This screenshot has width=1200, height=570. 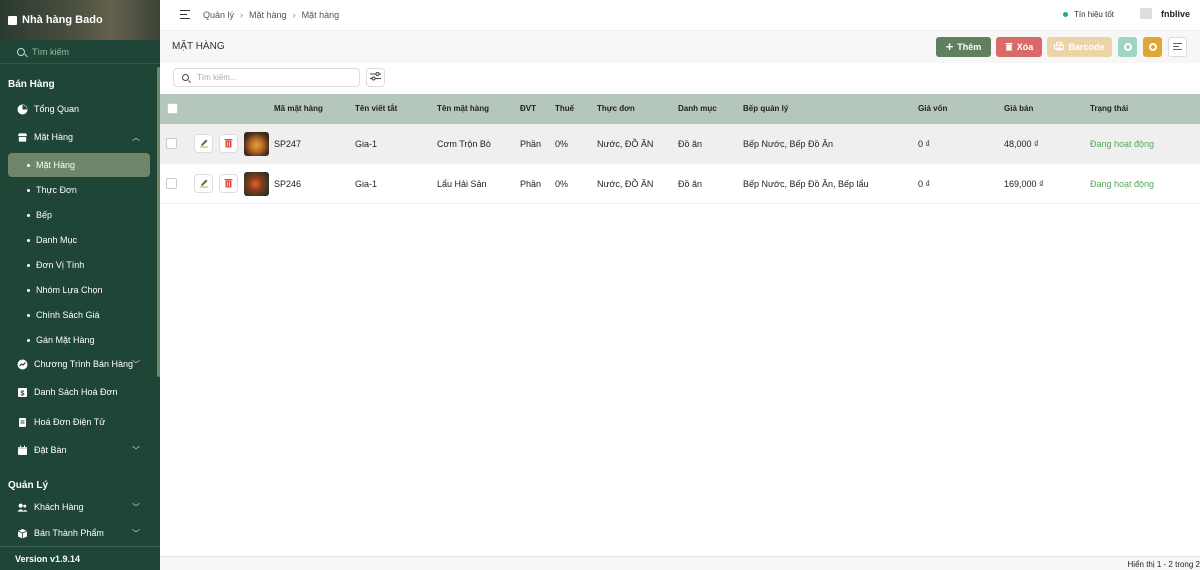 I want to click on sidebar-item-booking: Đặt Bàn ﹀, so click(x=80, y=450).